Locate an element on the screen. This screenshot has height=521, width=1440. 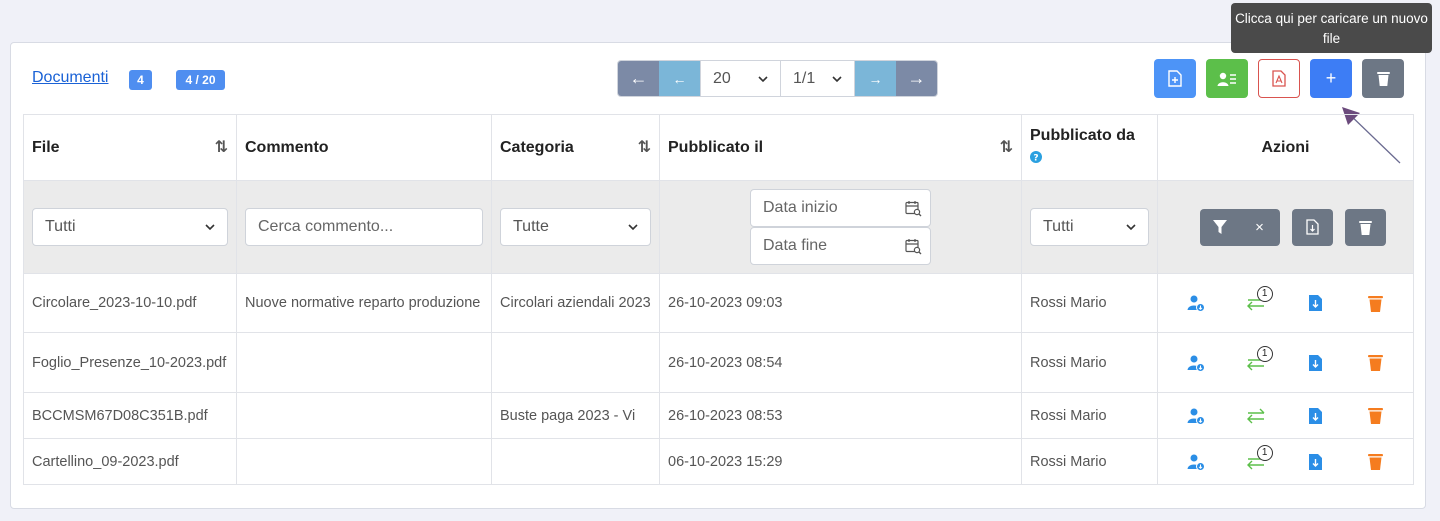
new-document-button is located at coordinates (1175, 78).